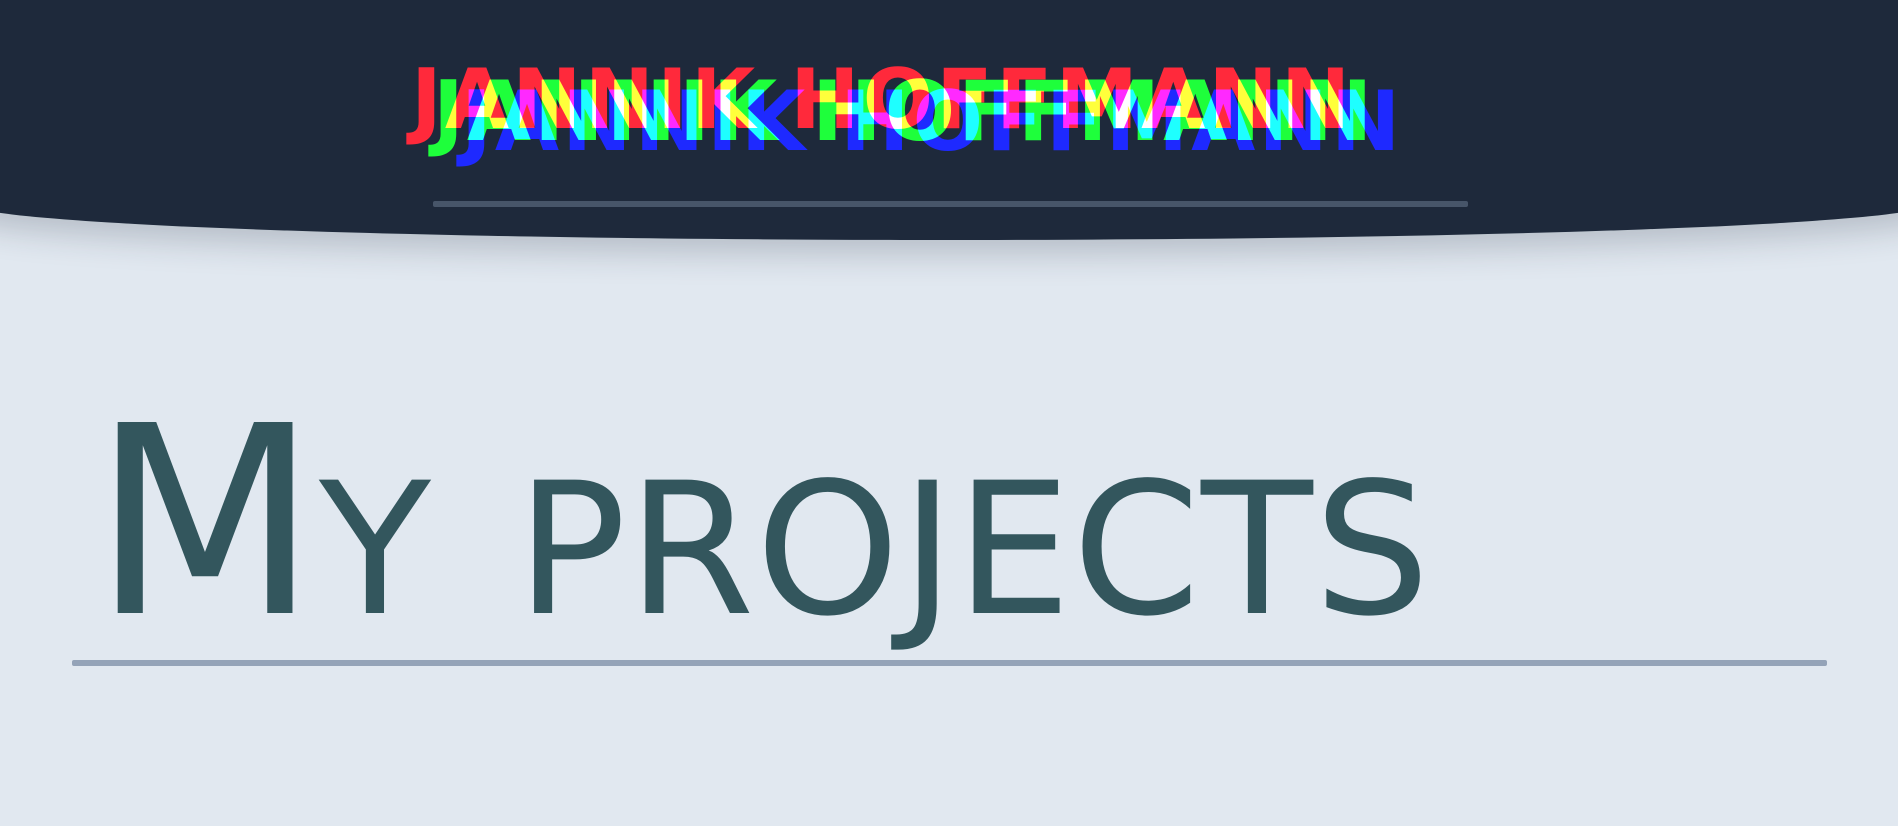  What do you see at coordinates (950, 204) in the screenshot?
I see `header-divider` at bounding box center [950, 204].